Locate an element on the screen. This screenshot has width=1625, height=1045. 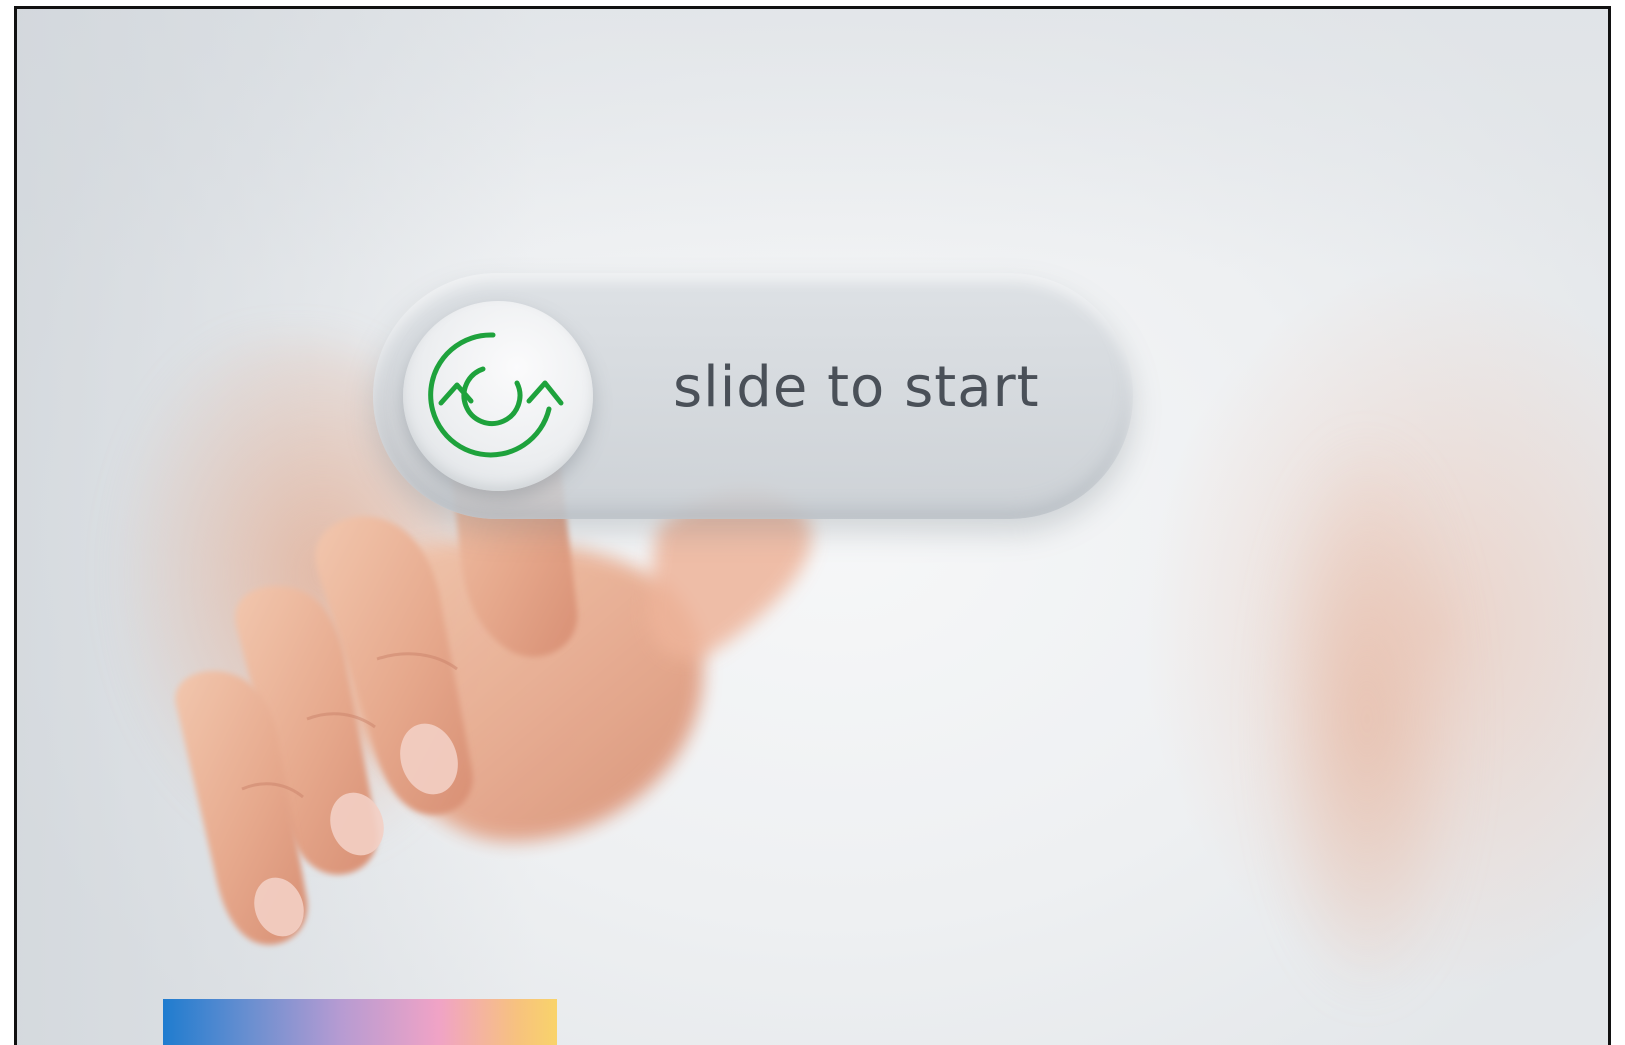
slider-label: slide to start is located at coordinates (856, 387).